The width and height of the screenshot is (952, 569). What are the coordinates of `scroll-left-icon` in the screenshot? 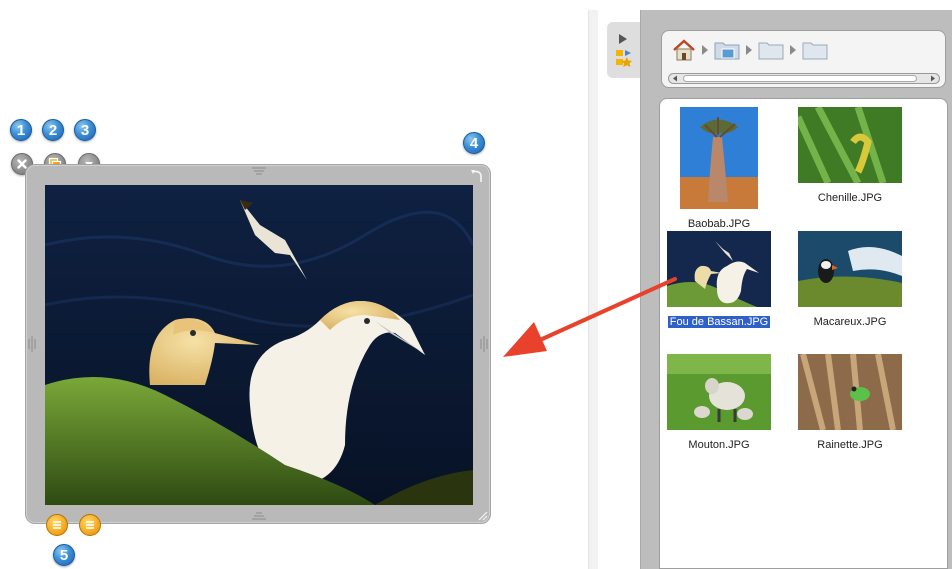 It's located at (675, 78).